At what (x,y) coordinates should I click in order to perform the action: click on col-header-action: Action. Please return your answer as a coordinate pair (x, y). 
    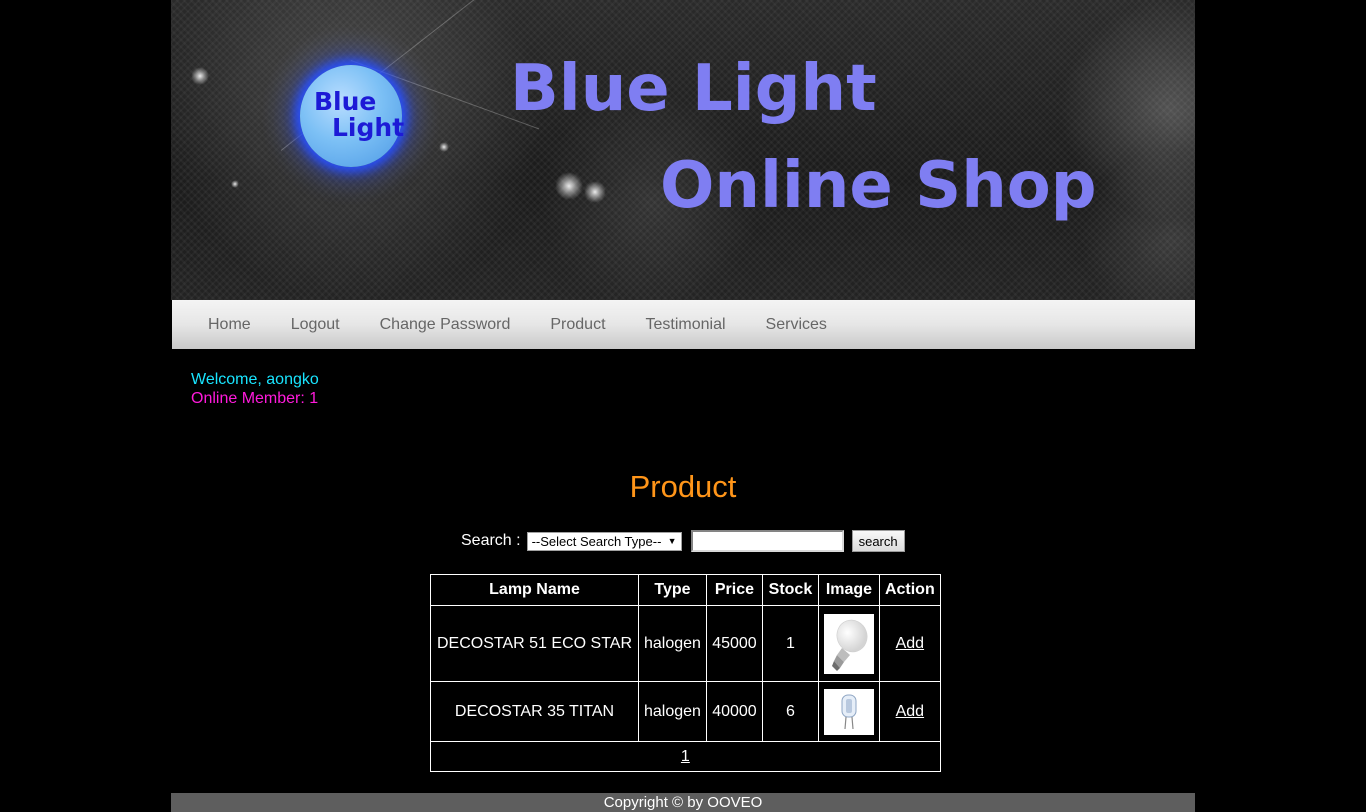
    Looking at the image, I should click on (909, 590).